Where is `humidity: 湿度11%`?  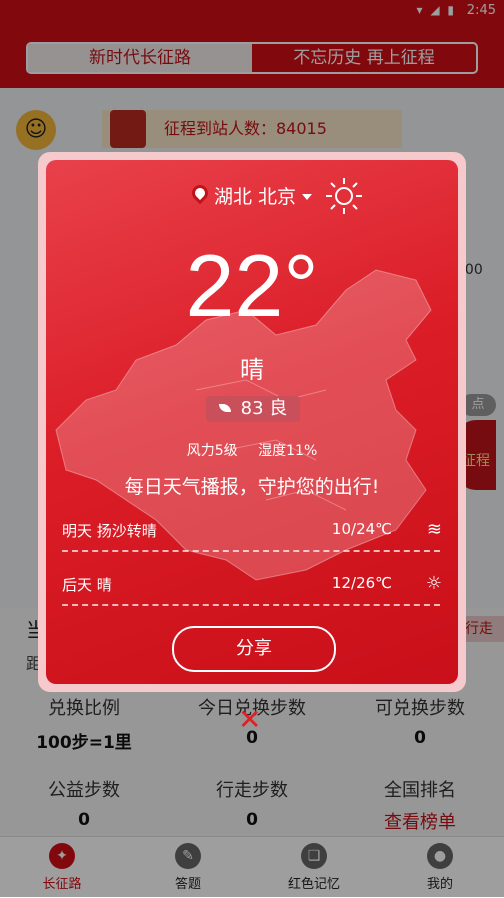 humidity: 湿度11% is located at coordinates (288, 451).